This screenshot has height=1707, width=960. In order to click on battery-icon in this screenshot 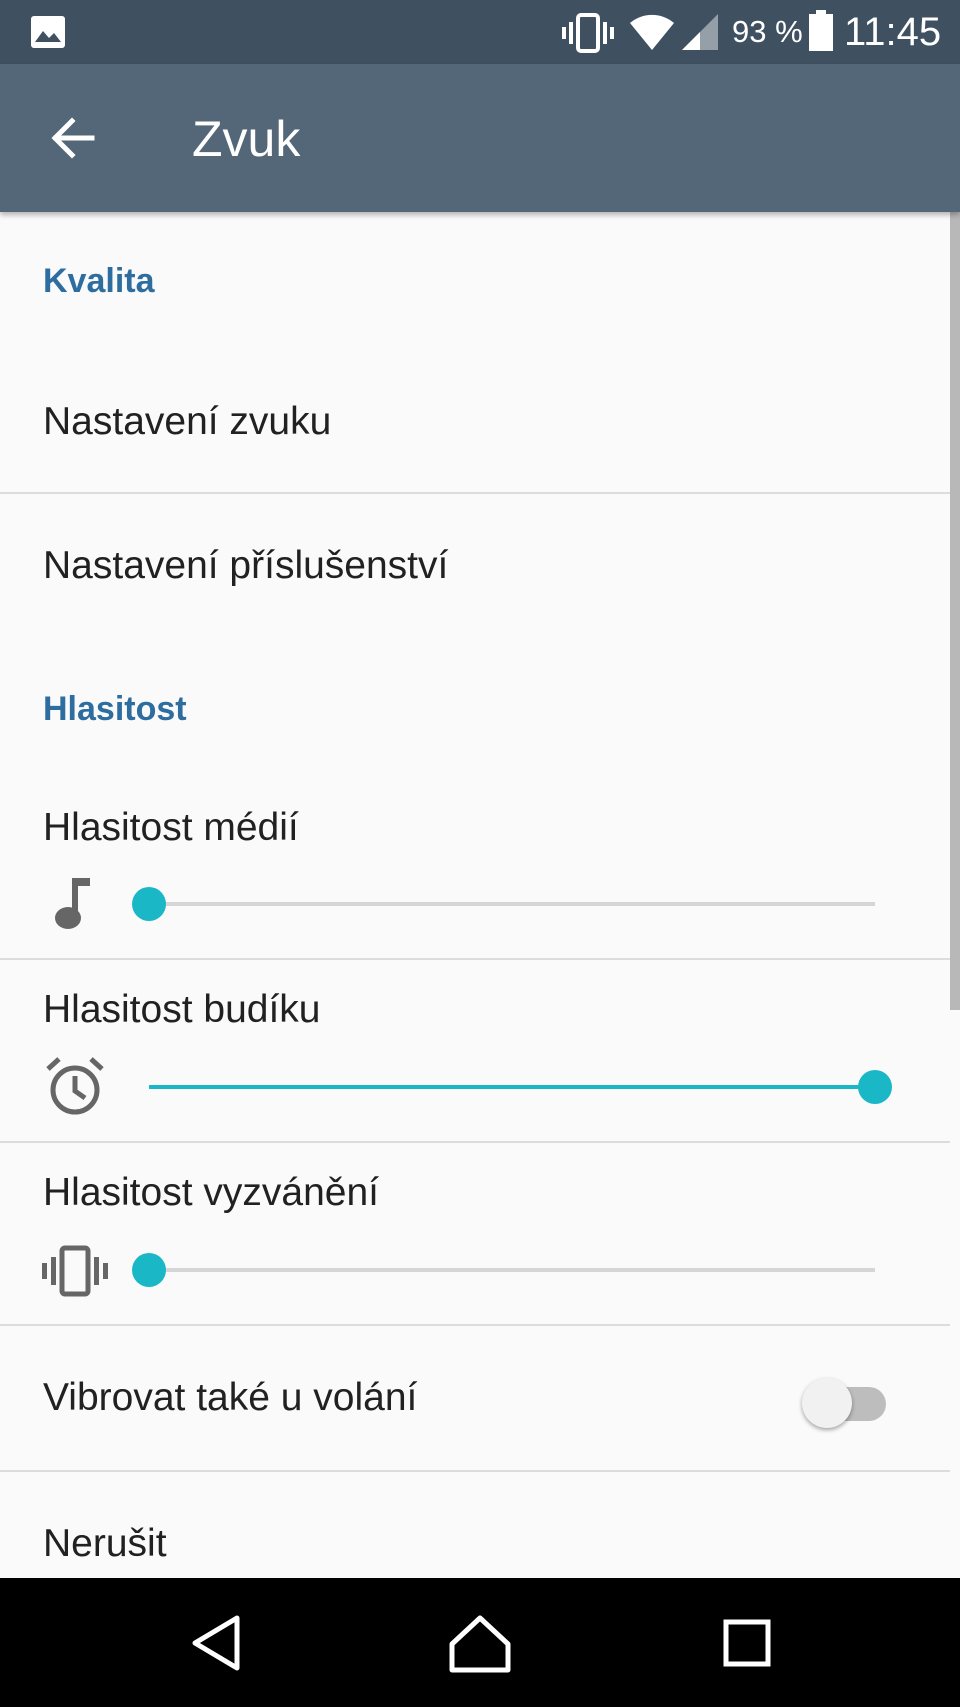, I will do `click(821, 30)`.